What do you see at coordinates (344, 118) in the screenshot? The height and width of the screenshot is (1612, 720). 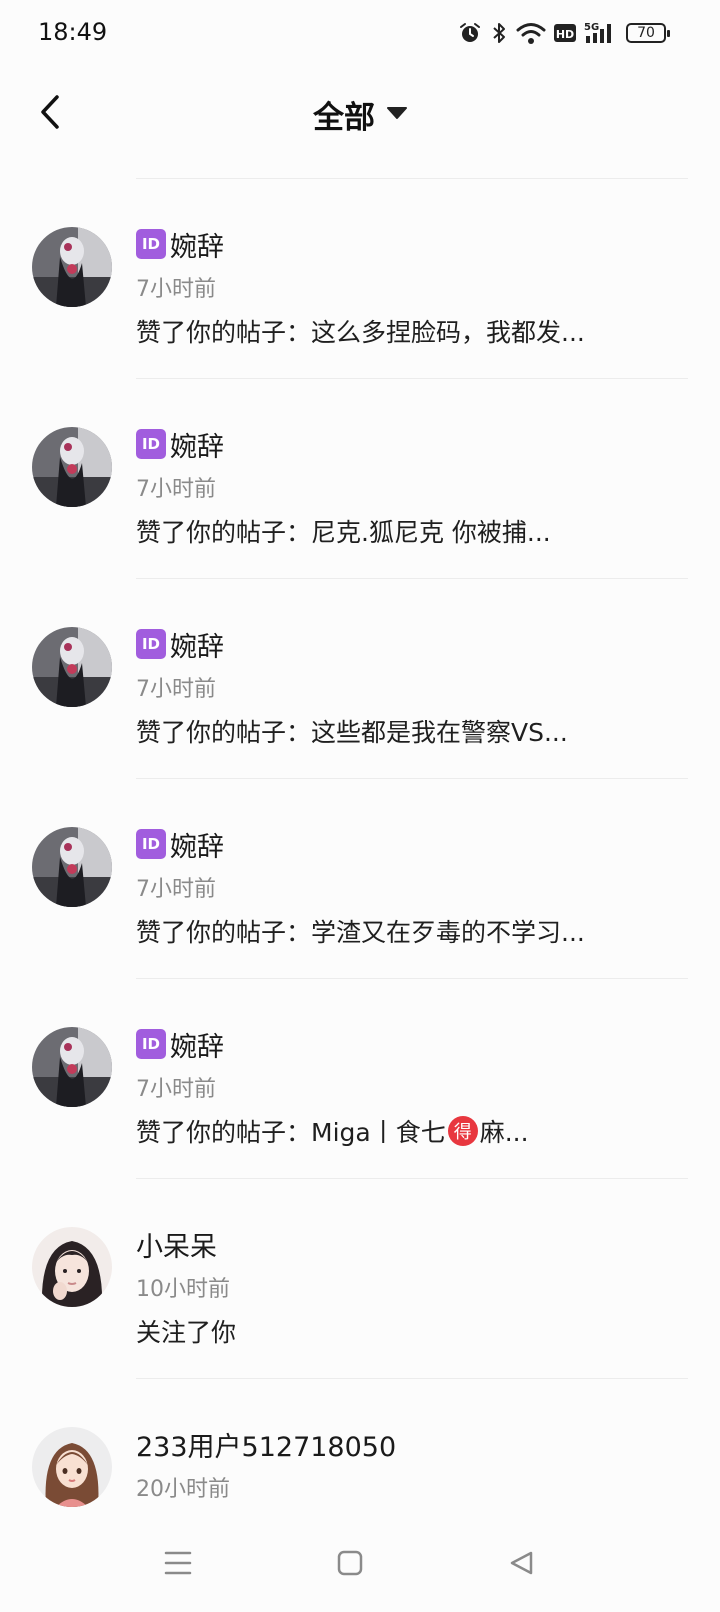 I see `page-title: 全部` at bounding box center [344, 118].